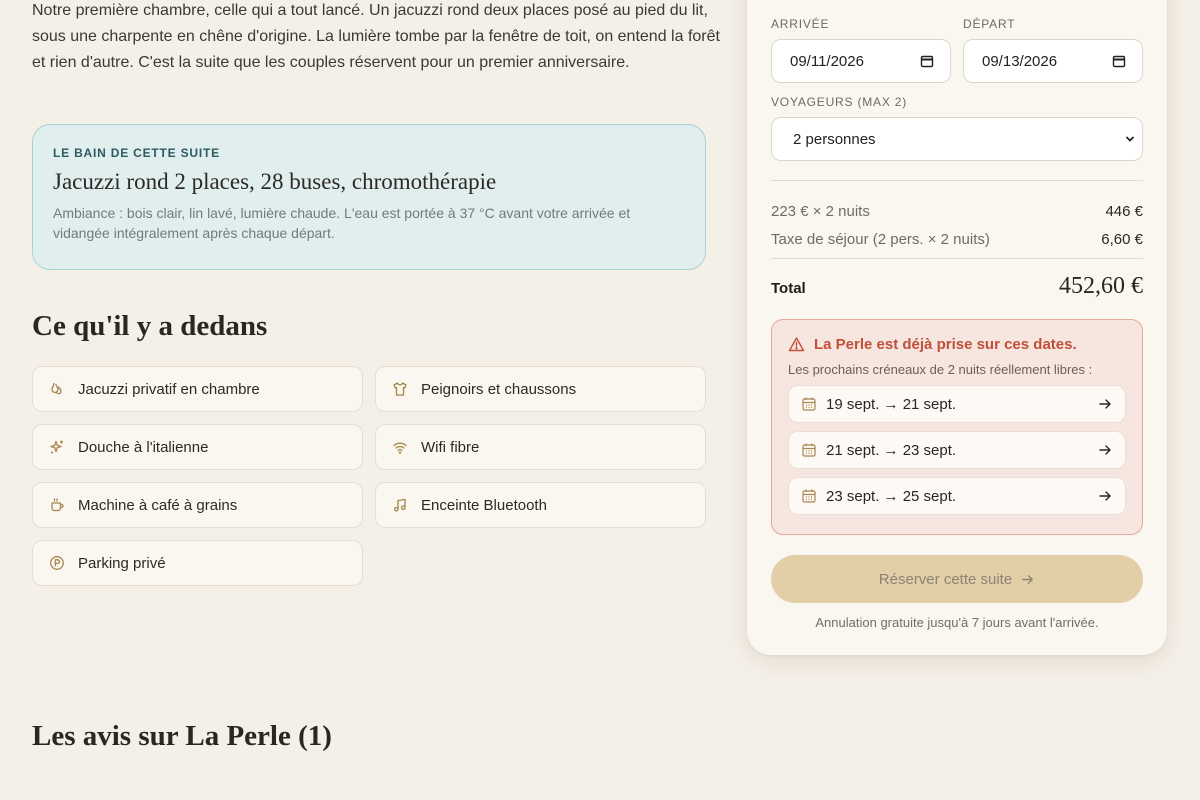 This screenshot has height=800, width=1200. I want to click on amenity-item: Machine à café à grains, so click(197, 505).